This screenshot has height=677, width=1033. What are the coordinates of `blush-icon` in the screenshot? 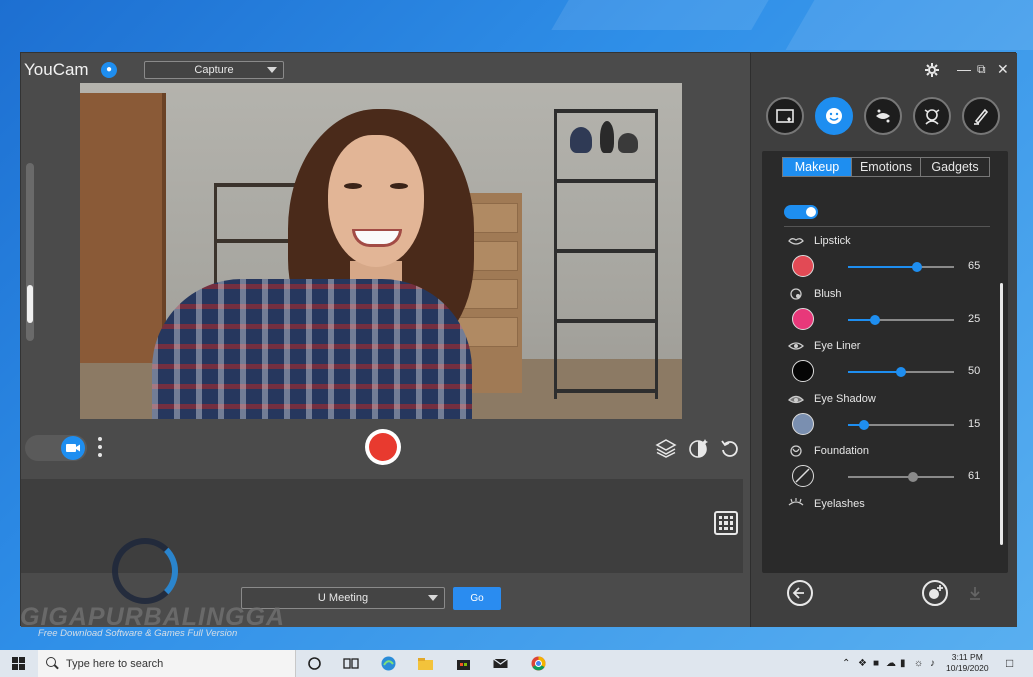 It's located at (796, 293).